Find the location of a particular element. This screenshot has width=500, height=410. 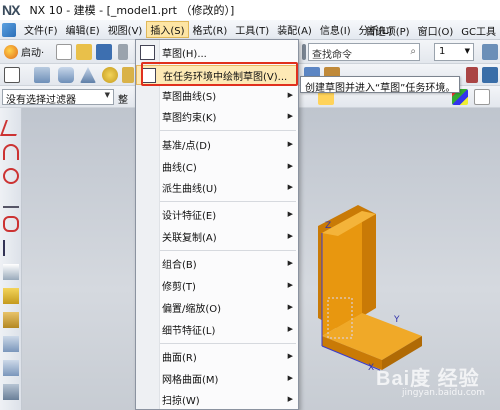

trim-tool-icon is located at coordinates (11, 248).